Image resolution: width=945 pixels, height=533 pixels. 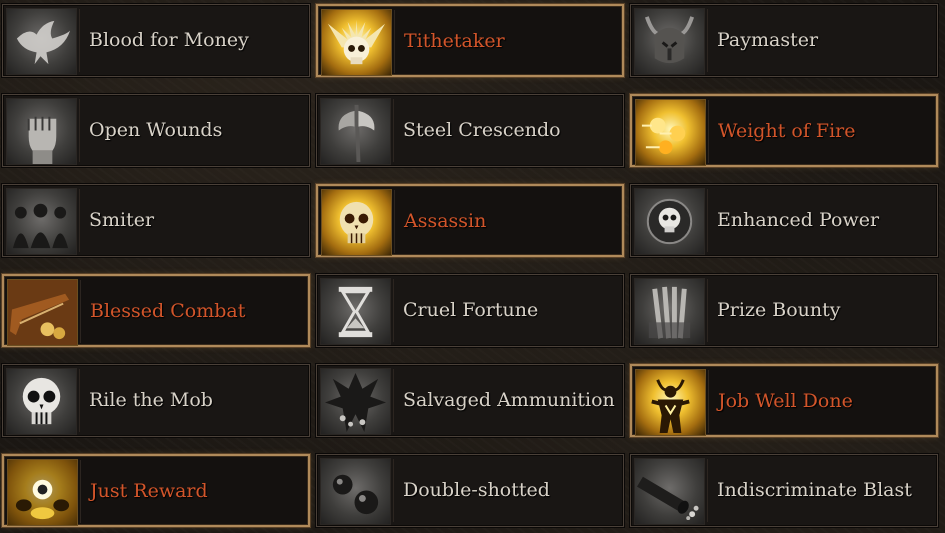 I want to click on perk-label: Weight of Fire, so click(x=787, y=131).